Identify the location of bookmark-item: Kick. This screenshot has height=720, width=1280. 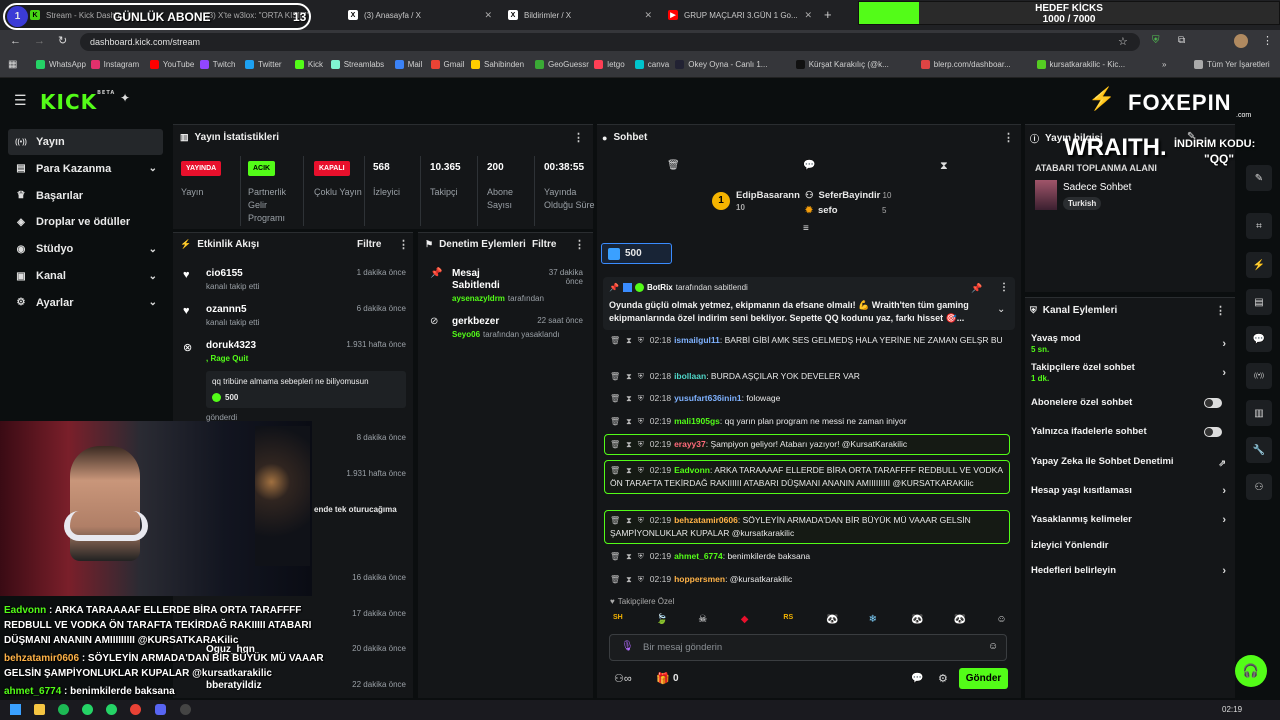
(308, 64).